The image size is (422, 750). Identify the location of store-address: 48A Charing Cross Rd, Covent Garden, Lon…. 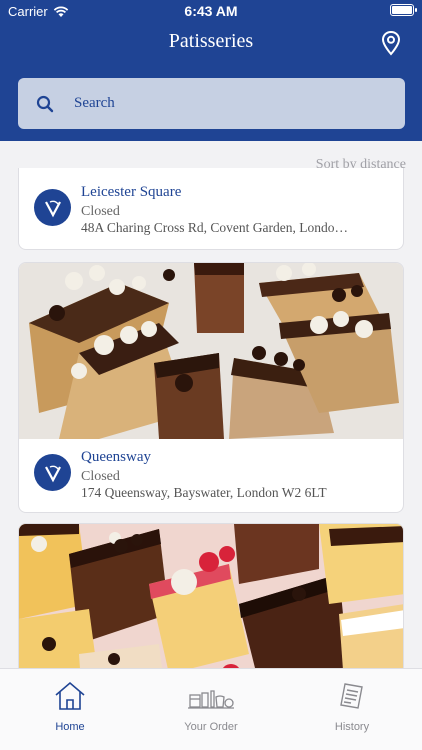
(214, 227).